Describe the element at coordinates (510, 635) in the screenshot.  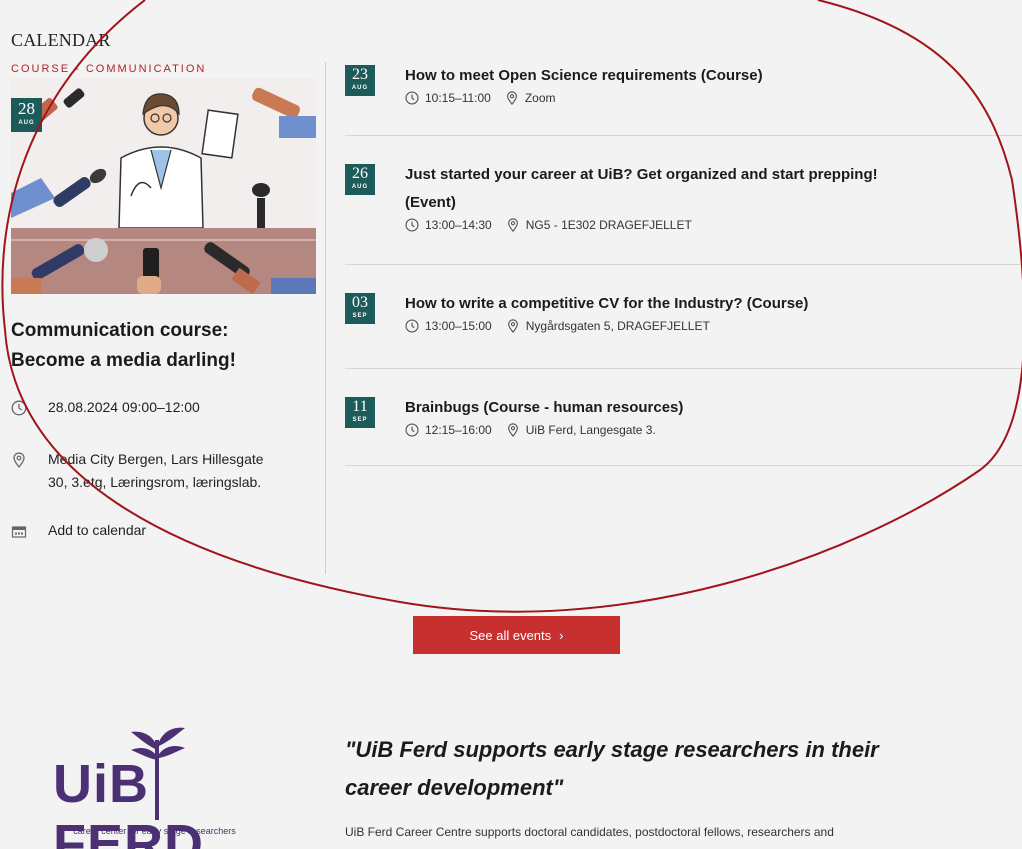
I see `see-all-label: See all events` at that location.